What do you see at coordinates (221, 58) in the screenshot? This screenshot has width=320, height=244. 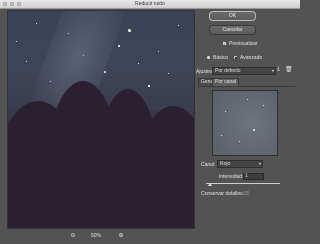 I see `basic-mode-label: Básico` at bounding box center [221, 58].